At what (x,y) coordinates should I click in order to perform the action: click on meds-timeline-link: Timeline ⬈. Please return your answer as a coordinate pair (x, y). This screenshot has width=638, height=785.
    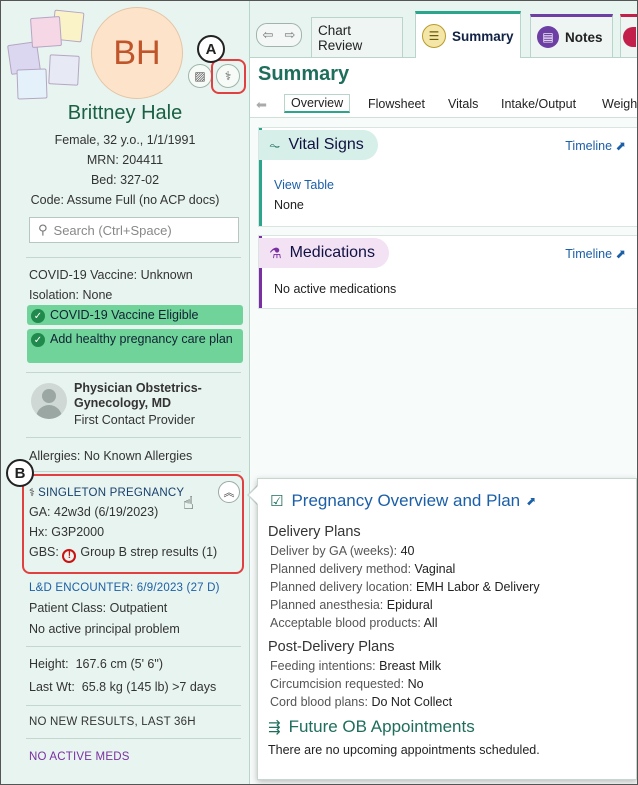
    Looking at the image, I should click on (595, 253).